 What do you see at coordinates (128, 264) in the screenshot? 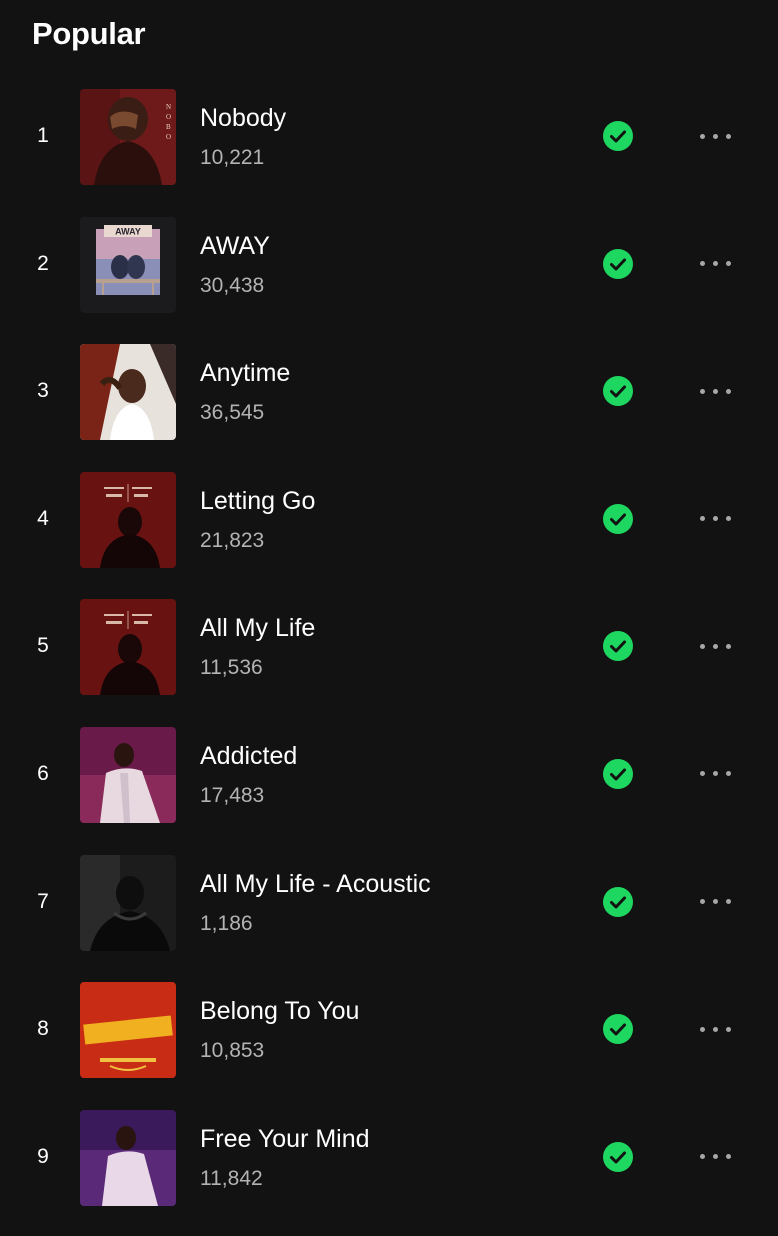
I see `album-cover-away: AWAY` at bounding box center [128, 264].